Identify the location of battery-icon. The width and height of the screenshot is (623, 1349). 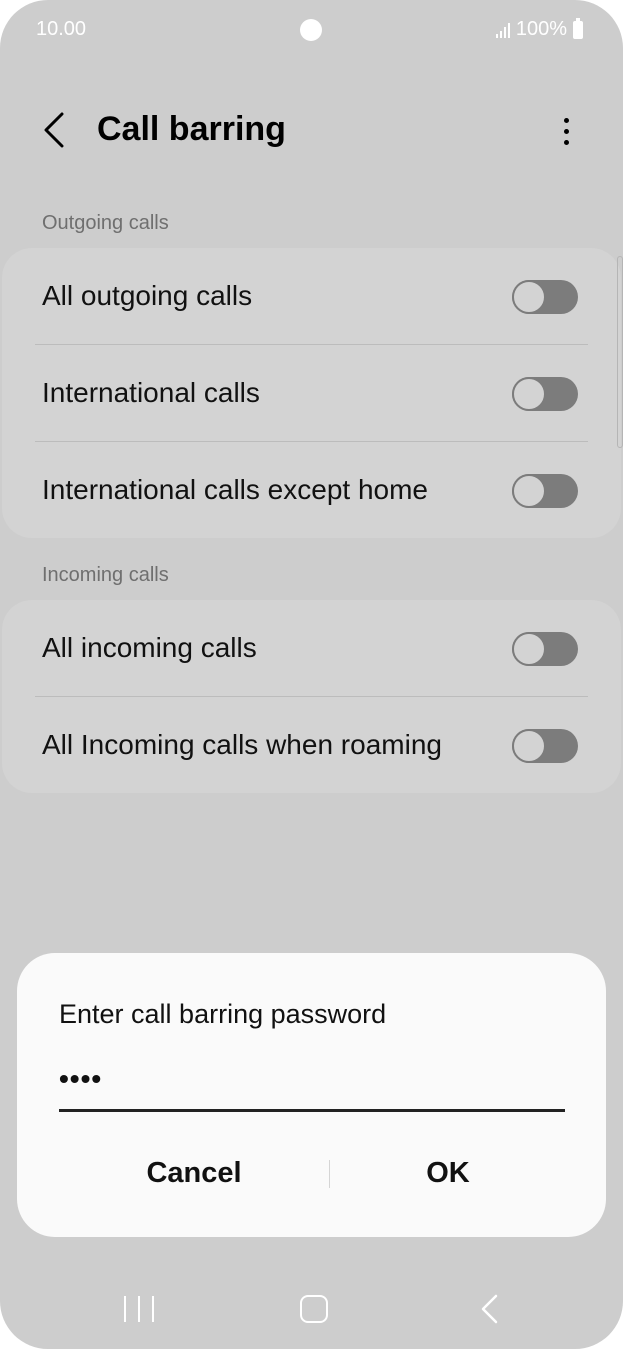
(578, 28).